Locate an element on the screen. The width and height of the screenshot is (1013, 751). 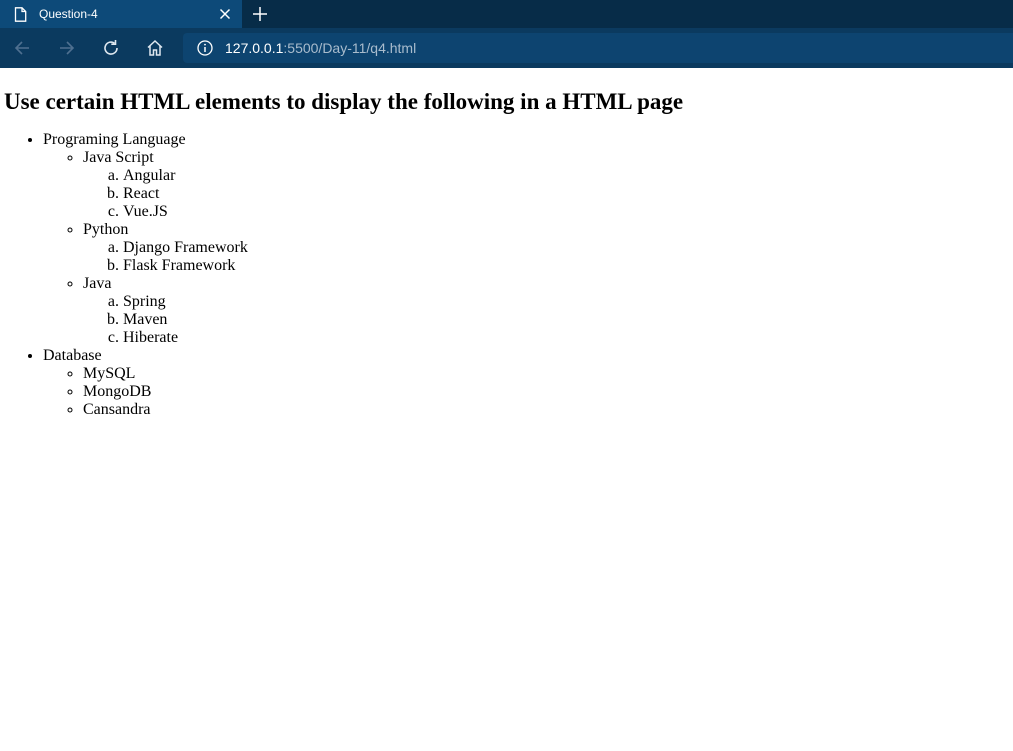
list-item: React is located at coordinates (564, 194).